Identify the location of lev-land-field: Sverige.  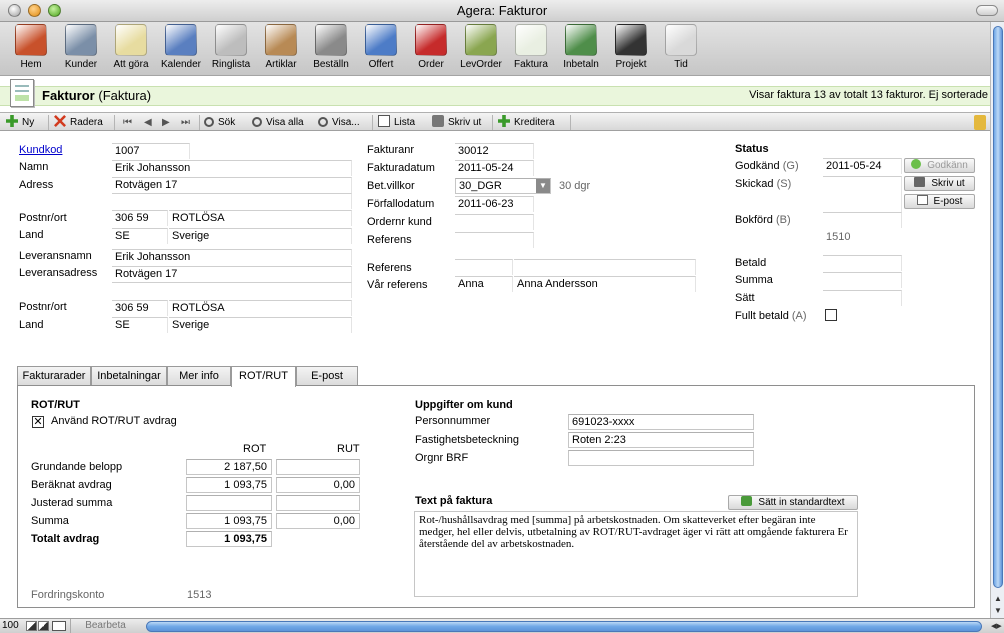
(260, 325).